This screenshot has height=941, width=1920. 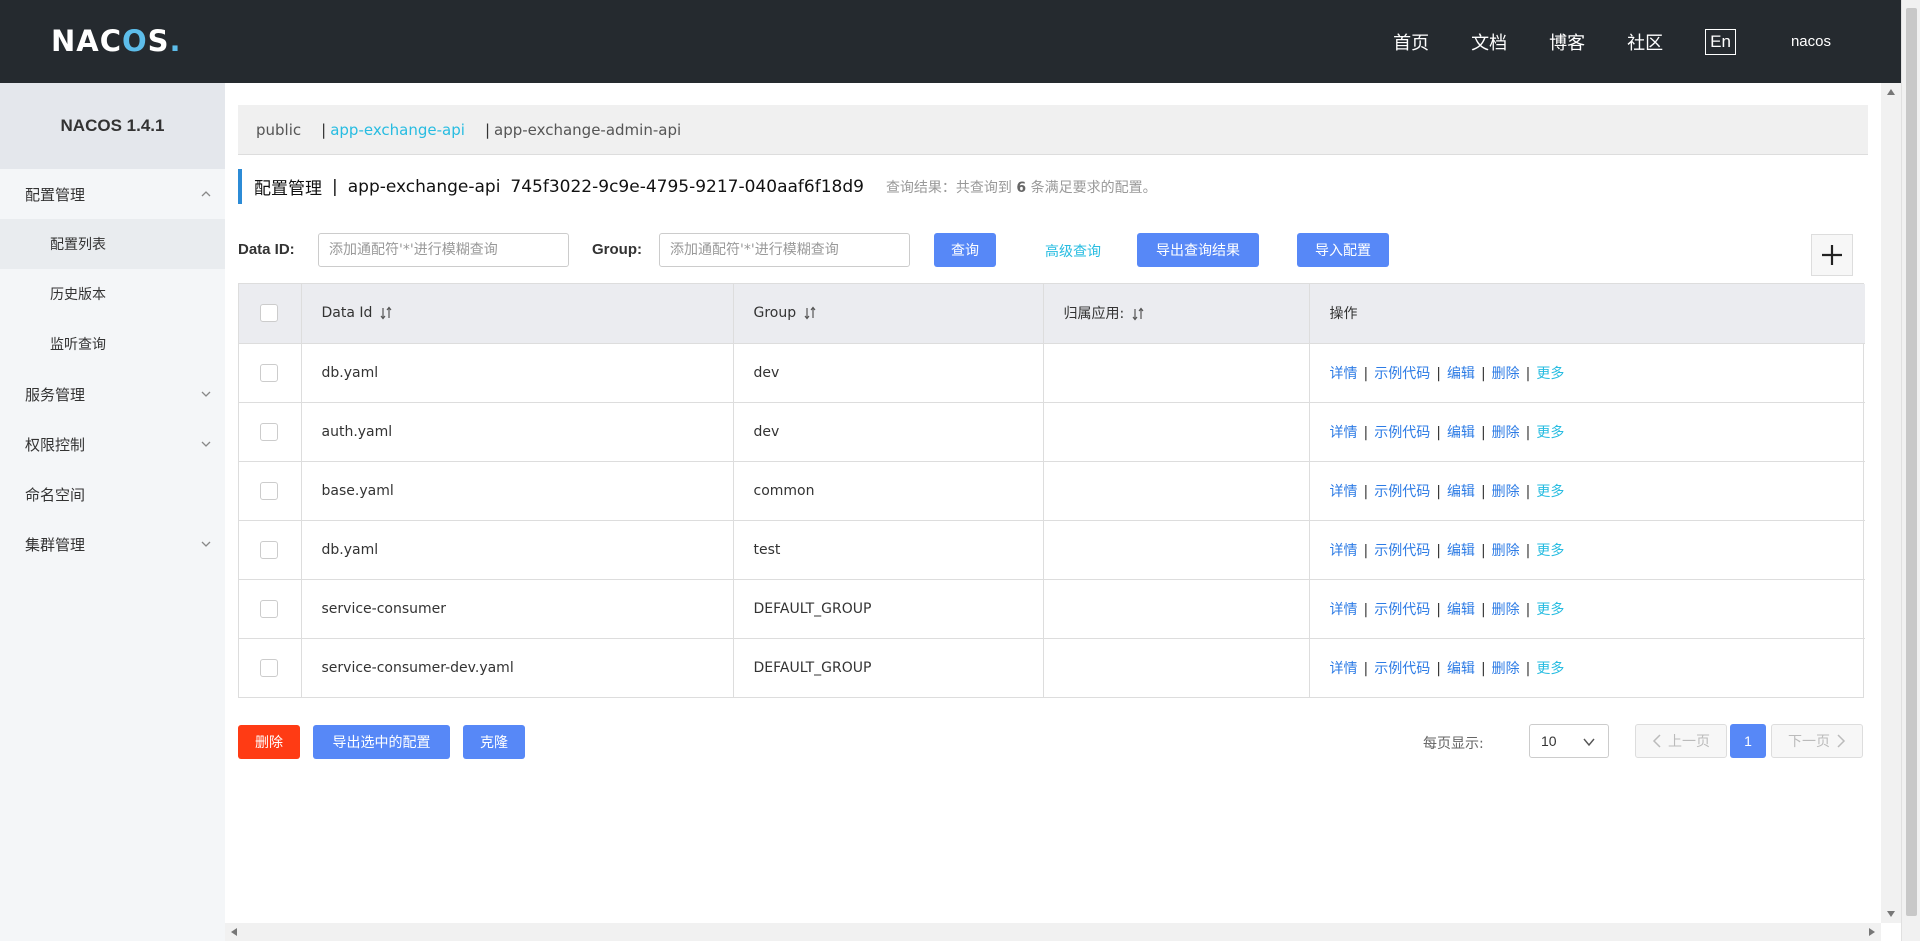 I want to click on sidebar-subitem-config-list: 配置列表, so click(x=112, y=244).